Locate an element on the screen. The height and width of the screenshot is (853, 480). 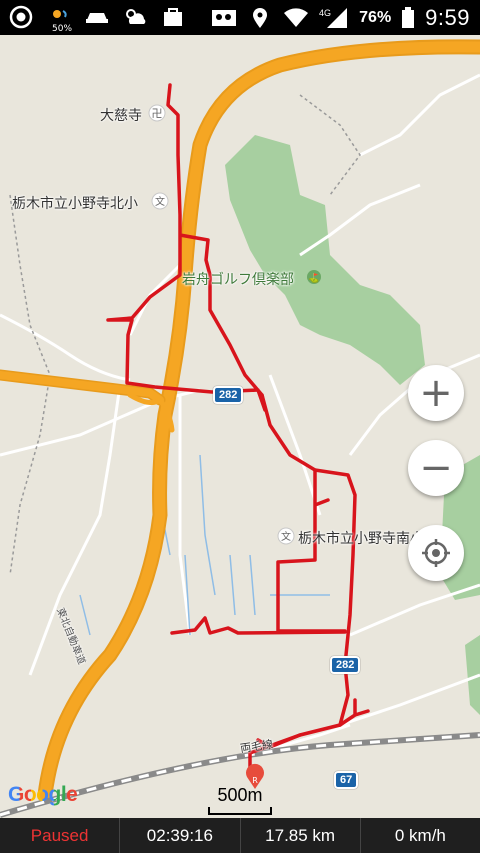
battery-icon is located at coordinates (408, 18).